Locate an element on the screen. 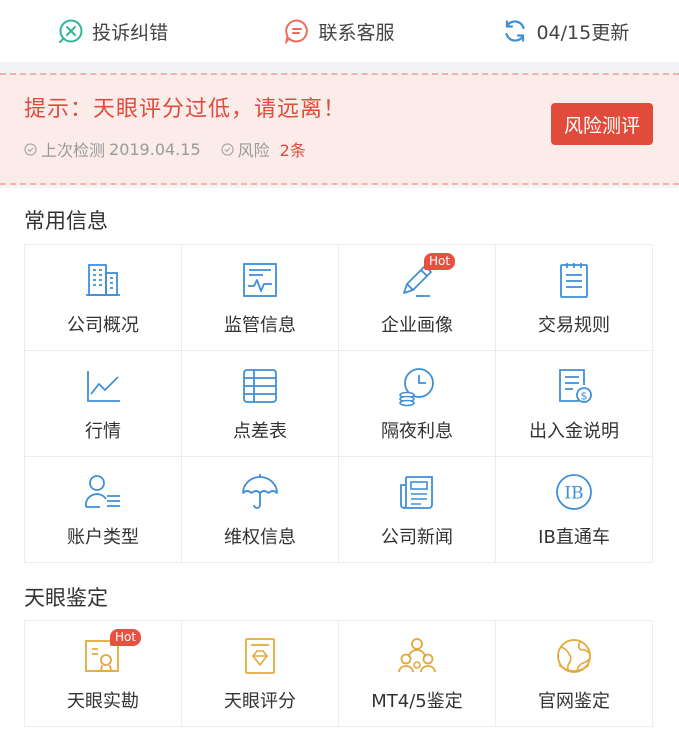 The height and width of the screenshot is (740, 679). grid-item-deposit-withdraw: $ 出入金说明 is located at coordinates (574, 404).